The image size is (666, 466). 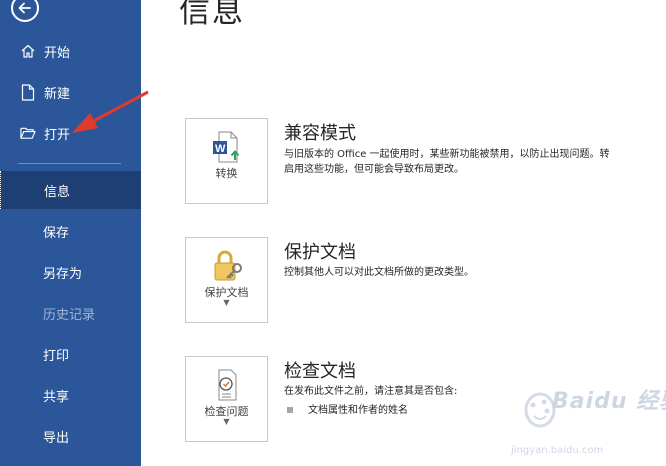 What do you see at coordinates (320, 133) in the screenshot?
I see `compat-mode-title: 兼容模式` at bounding box center [320, 133].